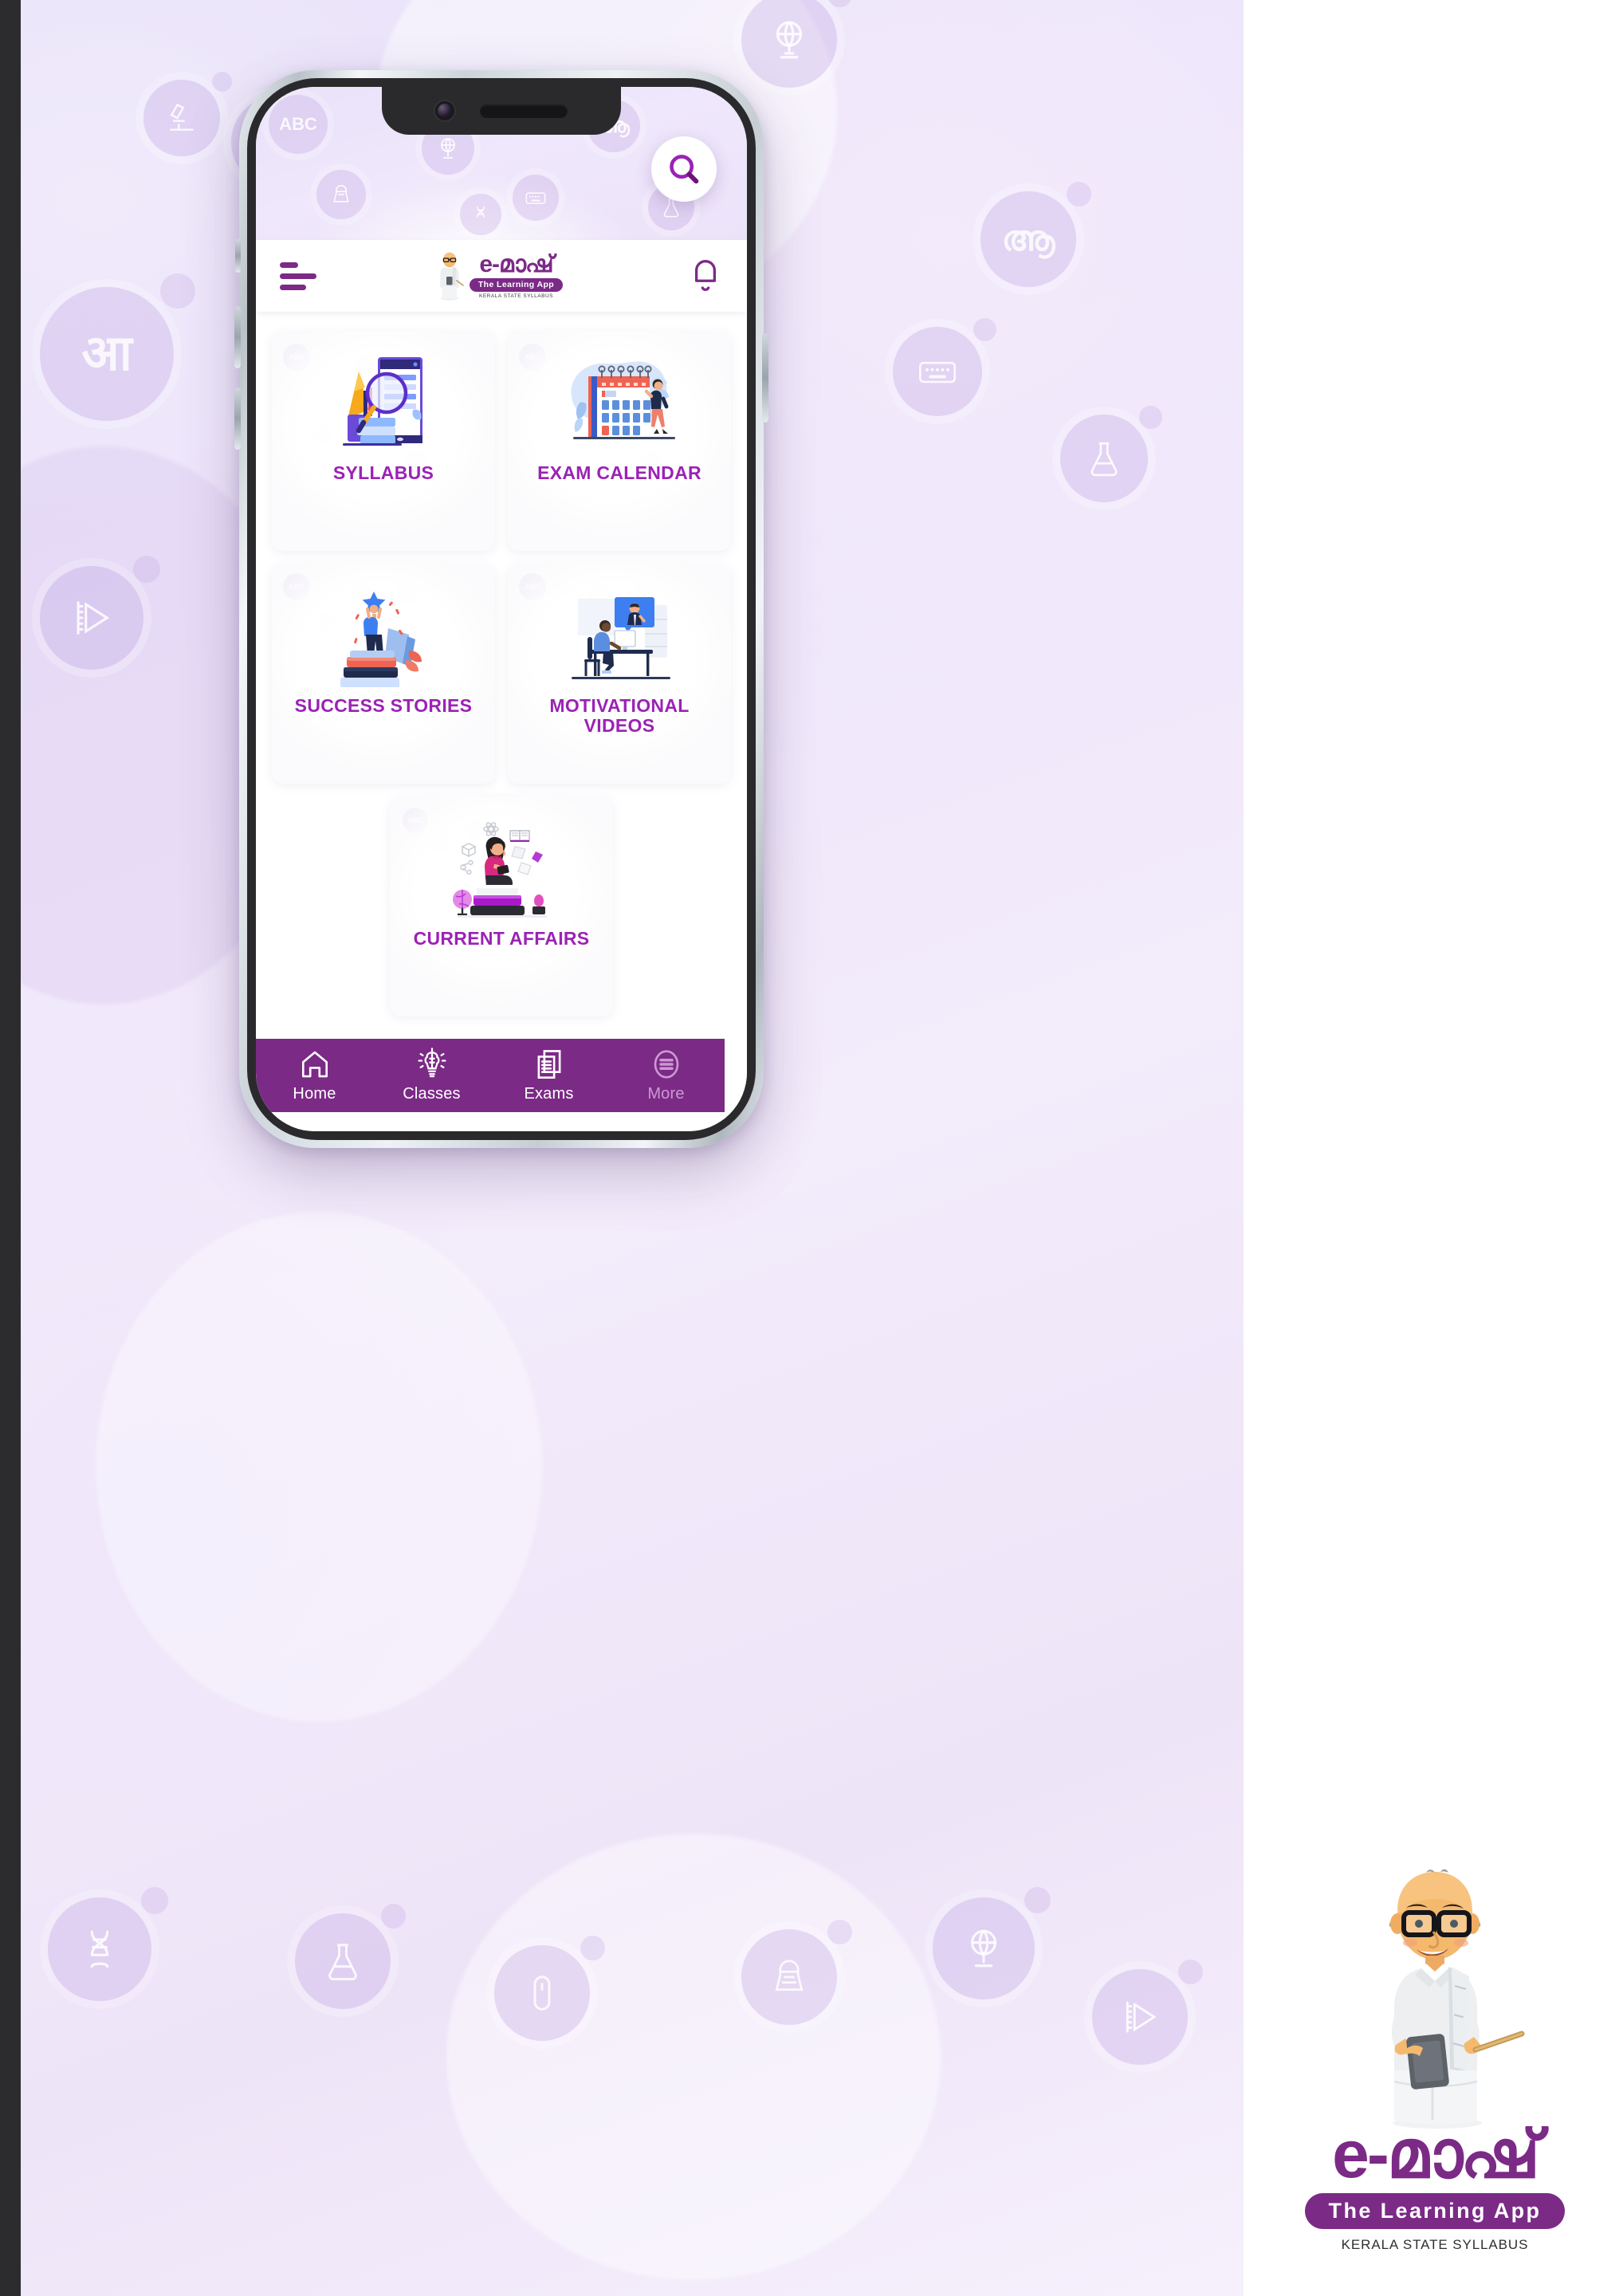 Image resolution: width=1623 pixels, height=2296 pixels. I want to click on brand-word: e-മാഷ്, so click(1436, 2154).